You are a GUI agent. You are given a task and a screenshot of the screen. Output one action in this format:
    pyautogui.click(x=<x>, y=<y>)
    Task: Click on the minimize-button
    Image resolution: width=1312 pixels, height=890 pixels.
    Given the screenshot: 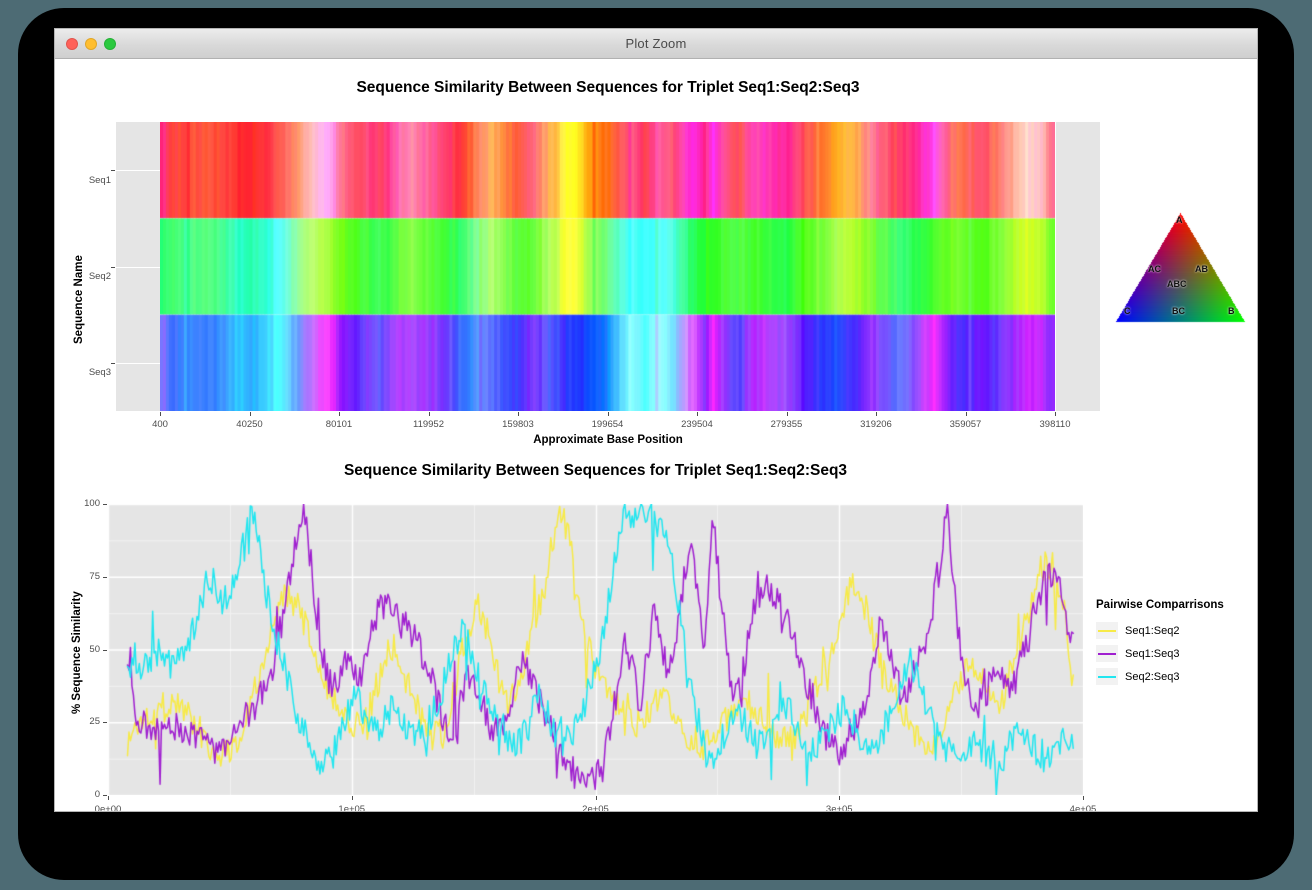 What is the action you would take?
    pyautogui.click(x=91, y=43)
    